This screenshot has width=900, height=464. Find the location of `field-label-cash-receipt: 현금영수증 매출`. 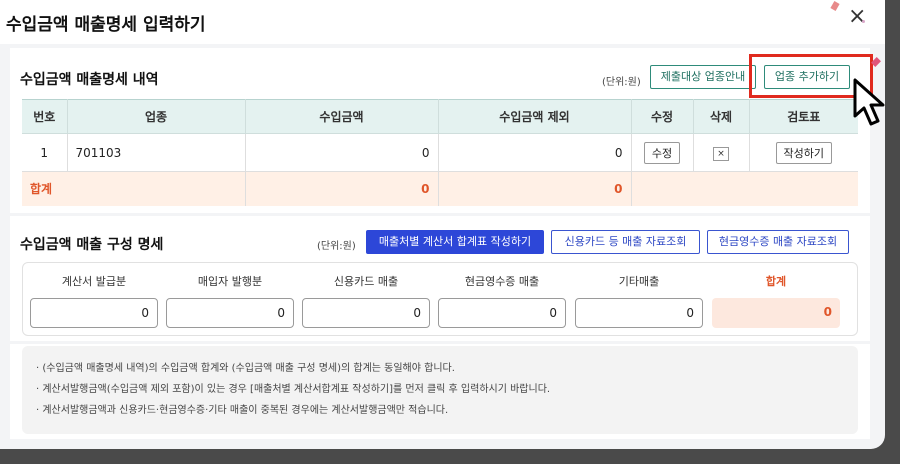

field-label-cash-receipt: 현금영수증 매출 is located at coordinates (502, 281).